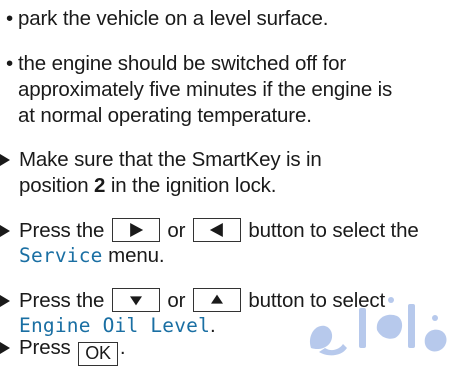 Image resolution: width=461 pixels, height=366 pixels. What do you see at coordinates (98, 354) in the screenshot?
I see `ok-button-icon: OK` at bounding box center [98, 354].